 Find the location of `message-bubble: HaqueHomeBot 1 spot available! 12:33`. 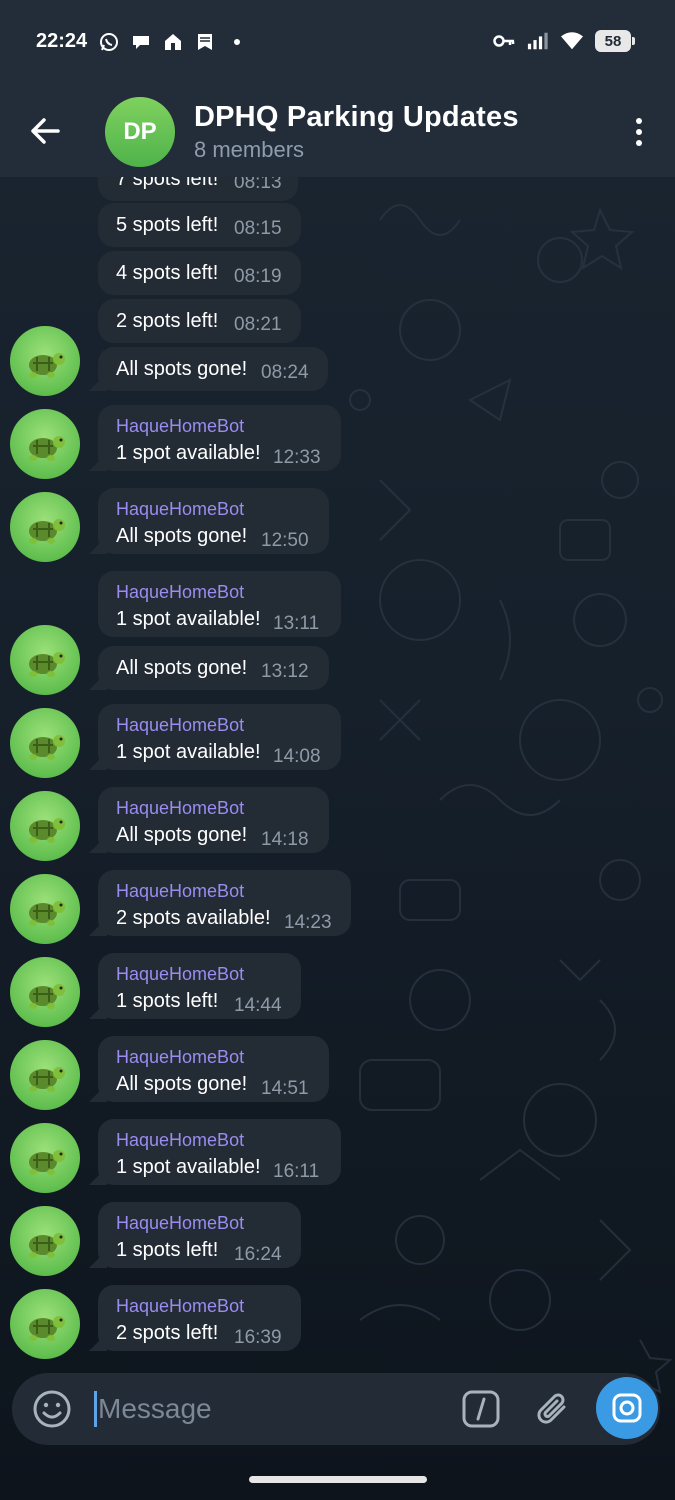

message-bubble: HaqueHomeBot 1 spot available! 12:33 is located at coordinates (219, 438).